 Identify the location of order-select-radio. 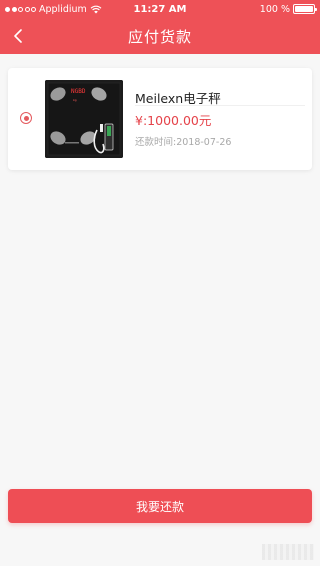
(26, 118).